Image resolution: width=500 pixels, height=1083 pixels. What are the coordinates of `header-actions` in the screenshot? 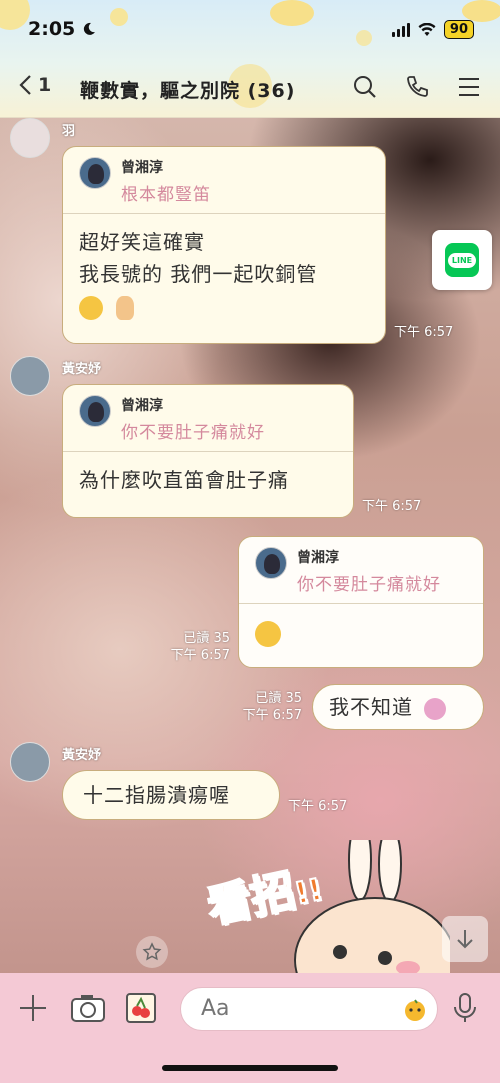 It's located at (417, 87).